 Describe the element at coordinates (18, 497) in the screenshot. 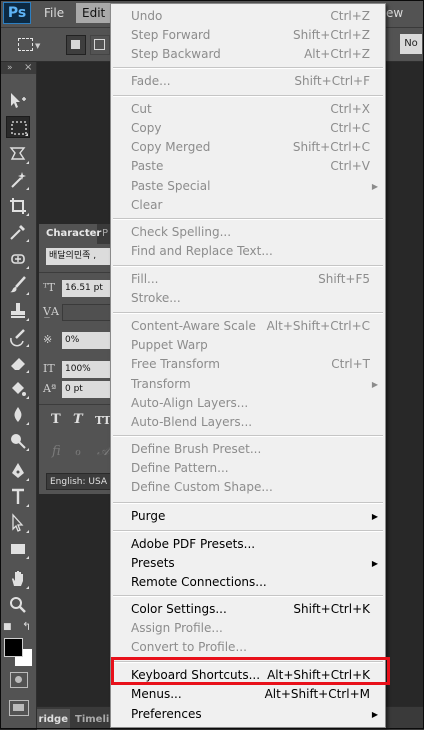

I see `type-tool-icon` at that location.